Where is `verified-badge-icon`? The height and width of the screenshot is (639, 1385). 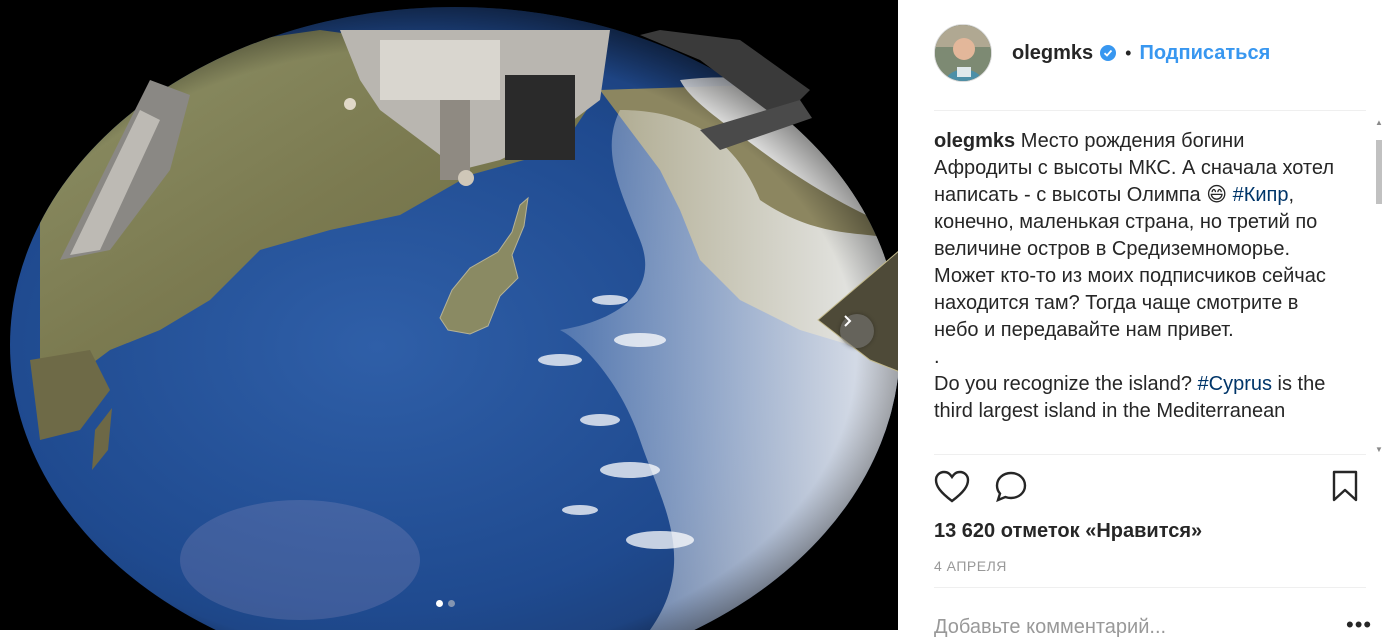 verified-badge-icon is located at coordinates (1108, 53).